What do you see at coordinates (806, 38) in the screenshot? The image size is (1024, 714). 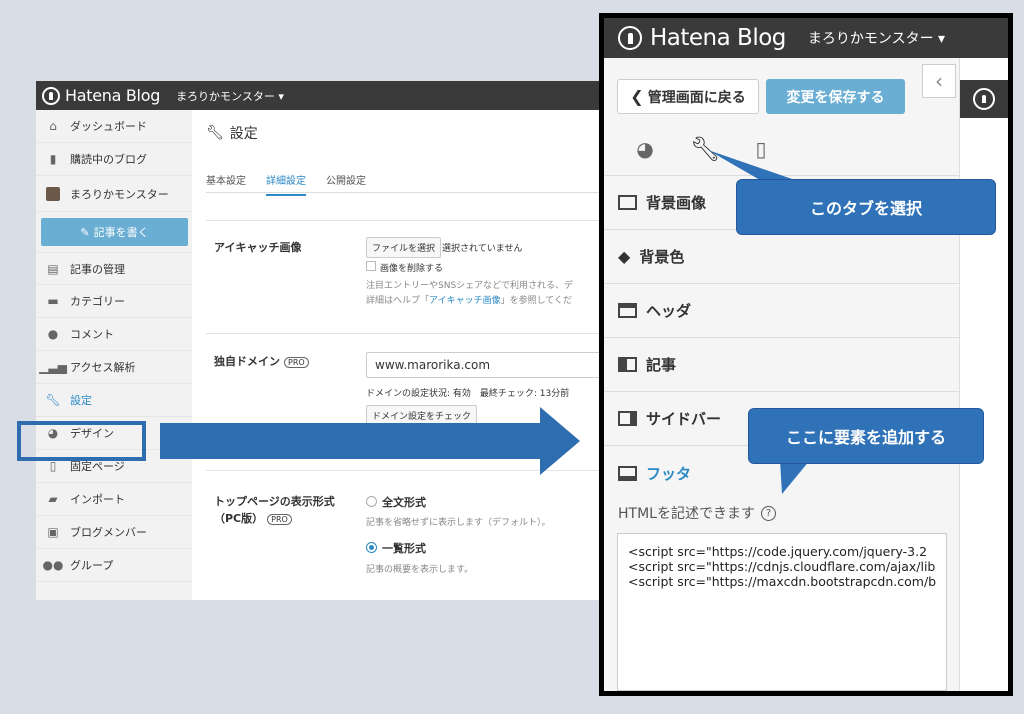 I see `design-header: Hatena Blog まろりかモンスター ▾` at bounding box center [806, 38].